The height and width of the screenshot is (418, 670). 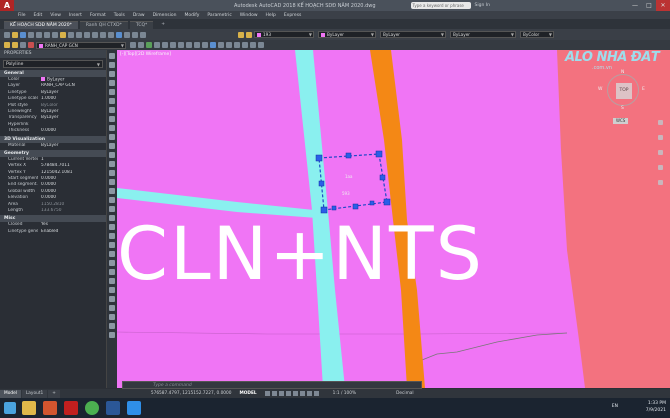 What do you see at coordinates (50, 408) in the screenshot?
I see `powerpoint-icon` at bounding box center [50, 408].